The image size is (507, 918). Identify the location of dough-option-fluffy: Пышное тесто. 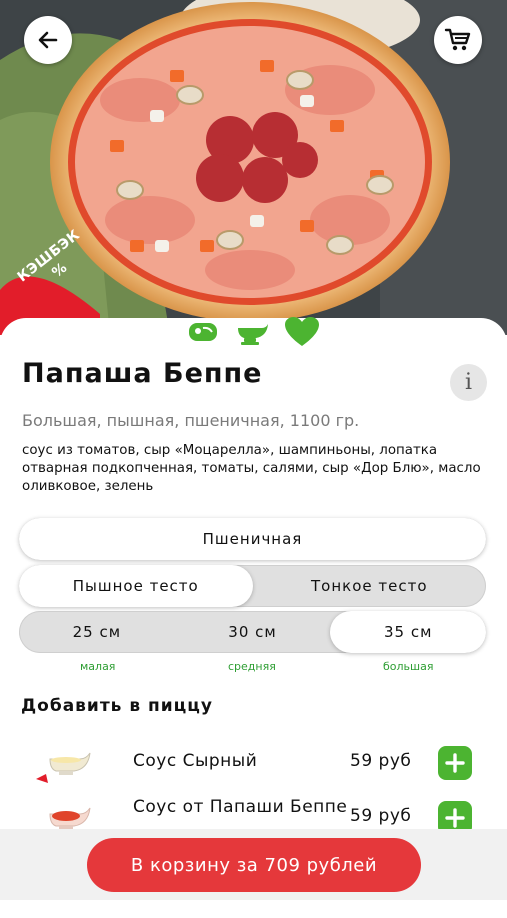
(136, 586).